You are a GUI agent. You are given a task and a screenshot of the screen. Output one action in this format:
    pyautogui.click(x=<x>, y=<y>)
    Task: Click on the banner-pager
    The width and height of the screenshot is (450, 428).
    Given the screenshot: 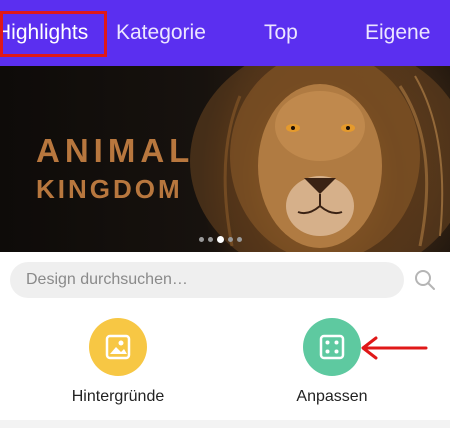 What is the action you would take?
    pyautogui.click(x=220, y=239)
    